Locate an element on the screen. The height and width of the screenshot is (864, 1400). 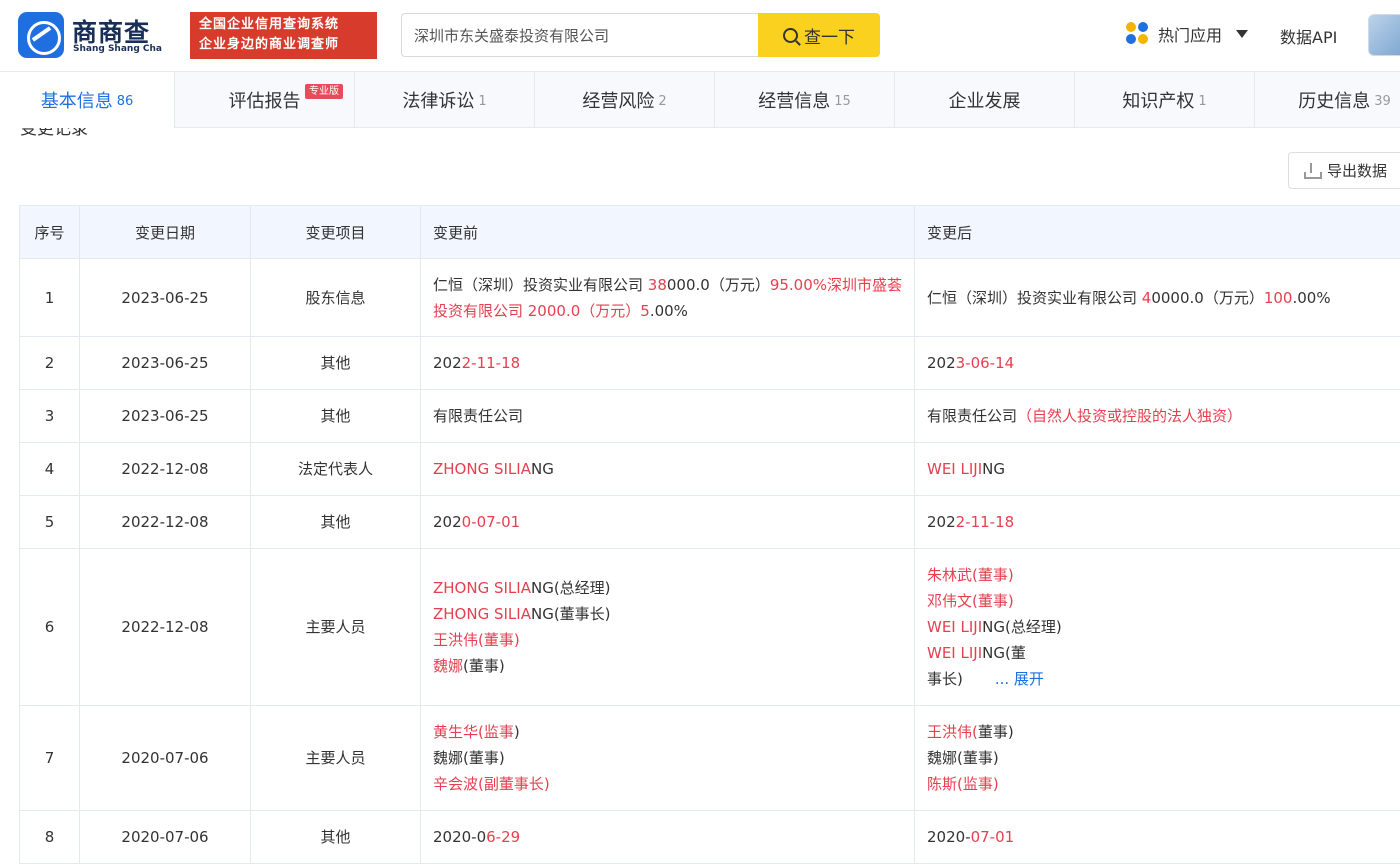
changed-text: 100 is located at coordinates (1278, 298).